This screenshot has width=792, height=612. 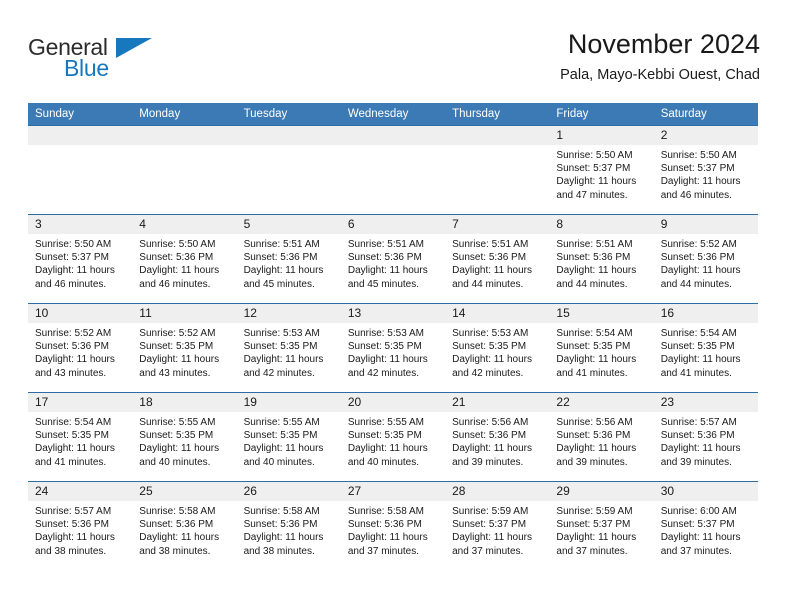 I want to click on sunrise-text: Sunrise: 5:56 AM, so click(x=490, y=422).